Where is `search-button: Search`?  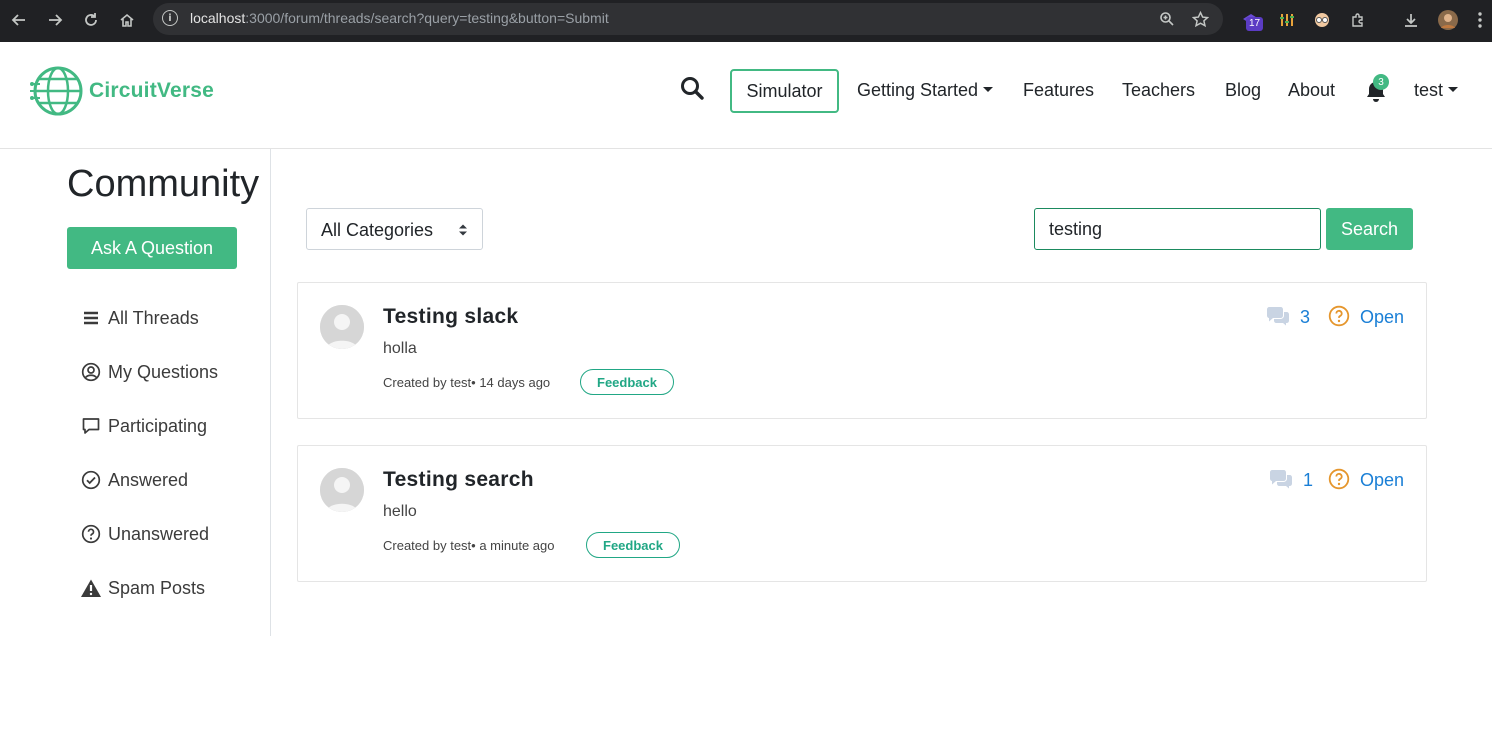
search-button: Search is located at coordinates (1369, 229).